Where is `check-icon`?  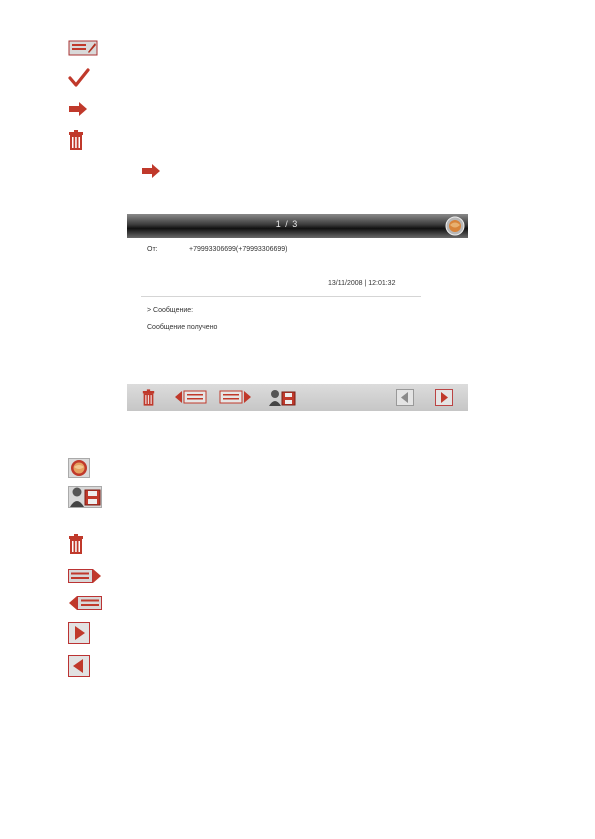 check-icon is located at coordinates (79, 78).